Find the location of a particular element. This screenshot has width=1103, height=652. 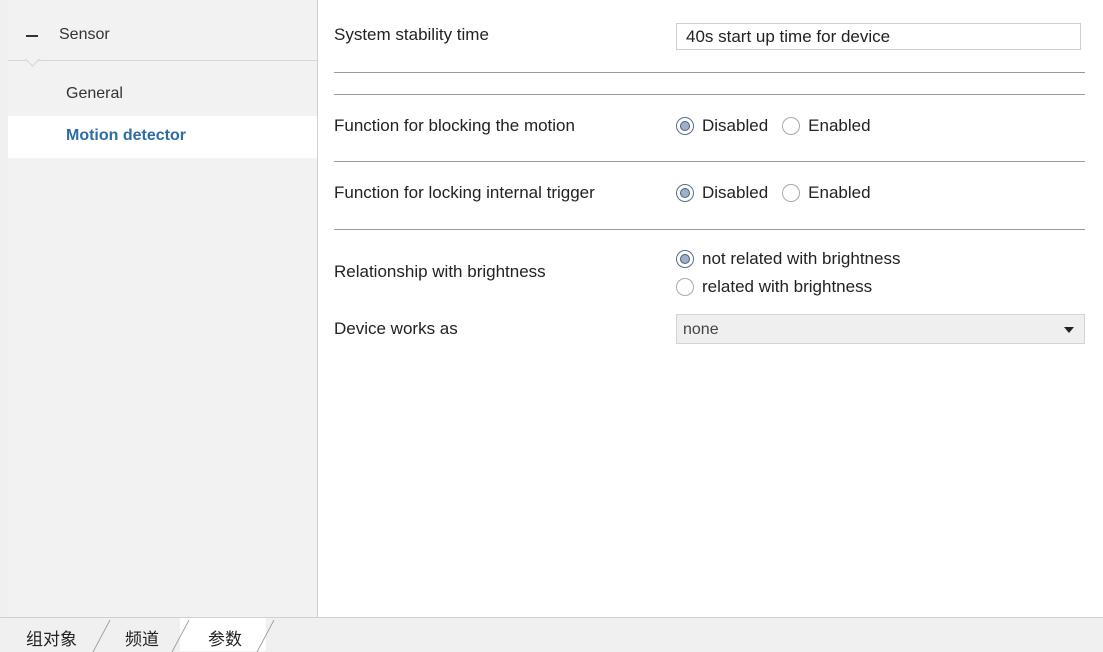

tab-group-objects: 组对象 is located at coordinates (57, 634).